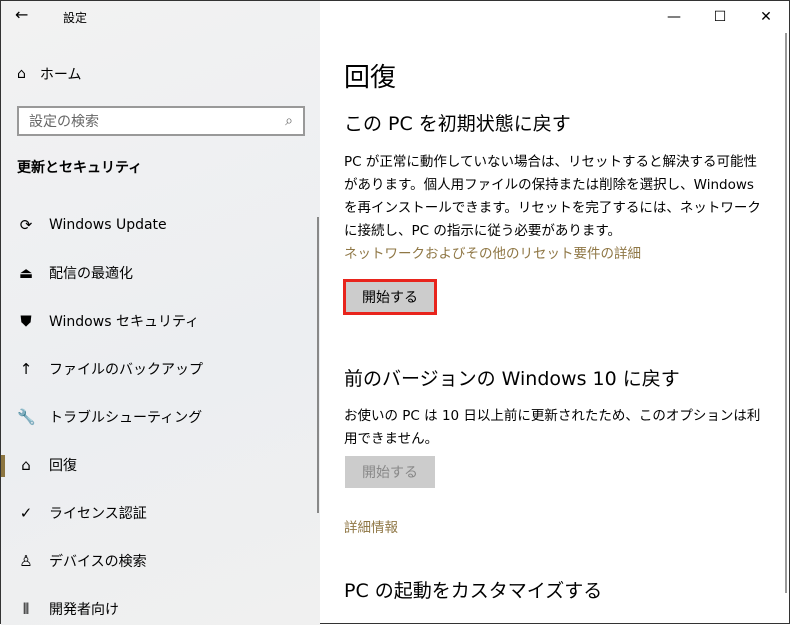  I want to click on find-device-icon: ♙, so click(26, 561).